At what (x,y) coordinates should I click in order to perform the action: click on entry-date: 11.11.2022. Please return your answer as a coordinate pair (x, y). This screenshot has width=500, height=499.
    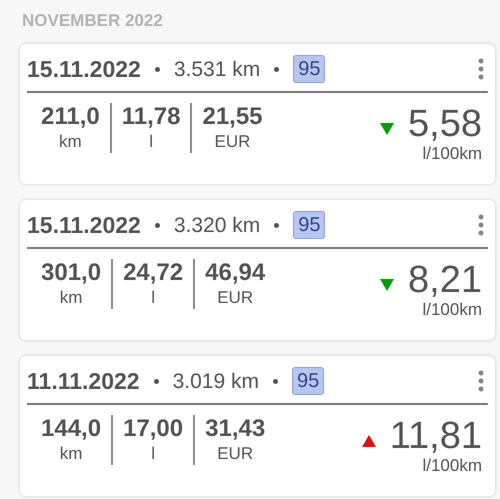
    Looking at the image, I should click on (83, 381).